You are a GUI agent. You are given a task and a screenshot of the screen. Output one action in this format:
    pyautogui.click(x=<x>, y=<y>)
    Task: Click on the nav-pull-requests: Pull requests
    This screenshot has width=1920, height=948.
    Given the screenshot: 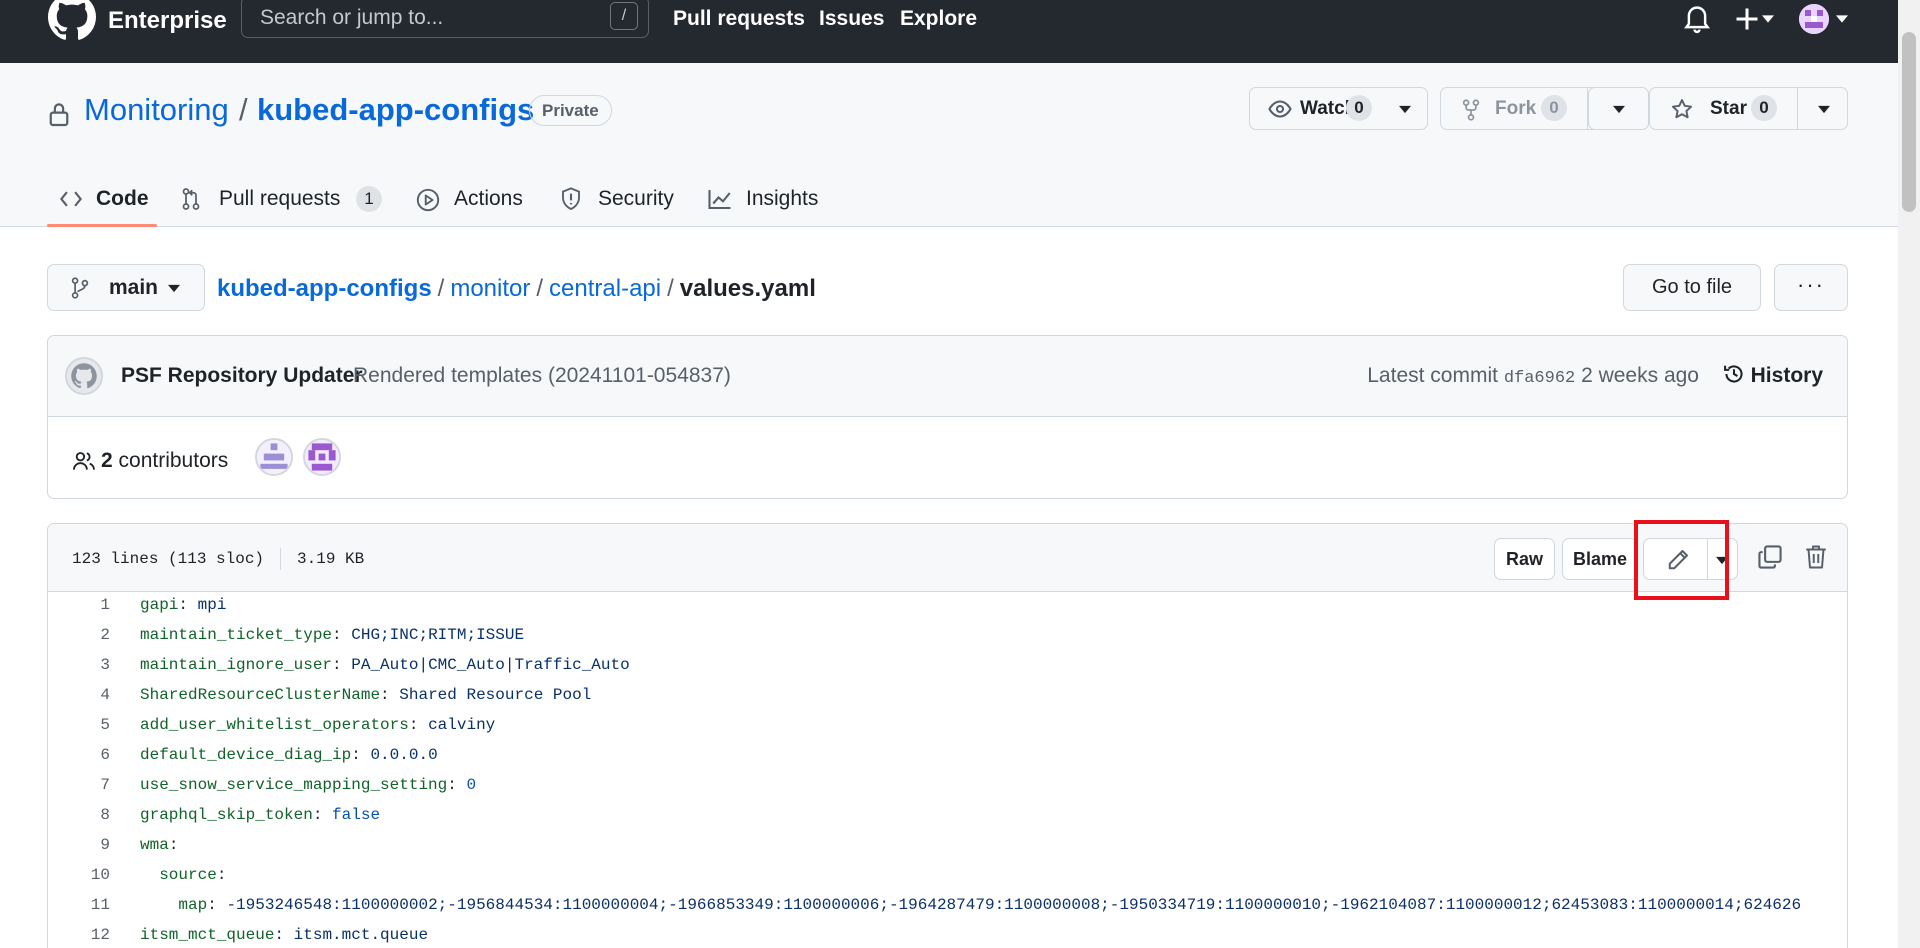 What is the action you would take?
    pyautogui.click(x=739, y=19)
    